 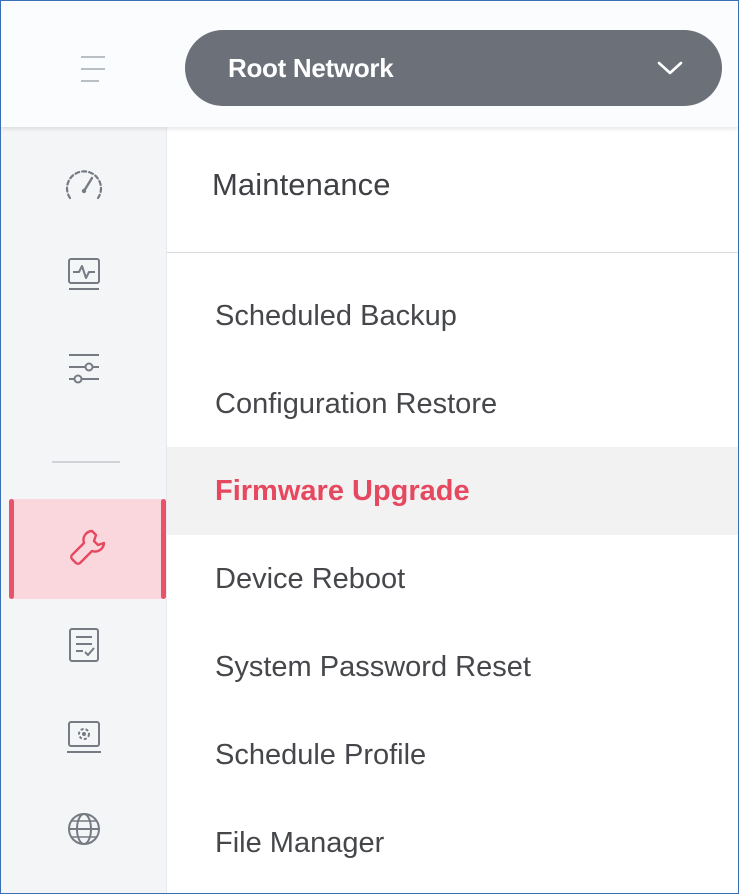 I want to click on log-checklist-icon, so click(x=84, y=645).